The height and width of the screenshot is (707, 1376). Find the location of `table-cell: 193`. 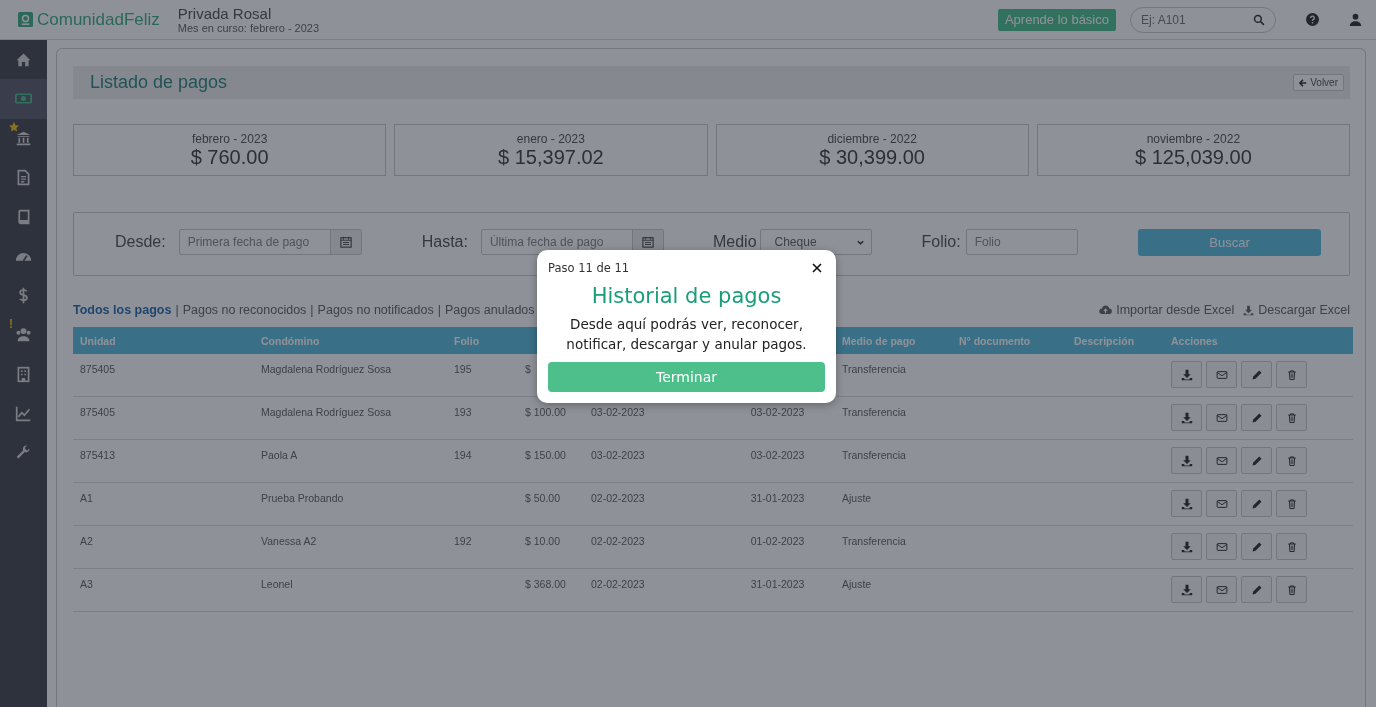

table-cell: 193 is located at coordinates (463, 412).